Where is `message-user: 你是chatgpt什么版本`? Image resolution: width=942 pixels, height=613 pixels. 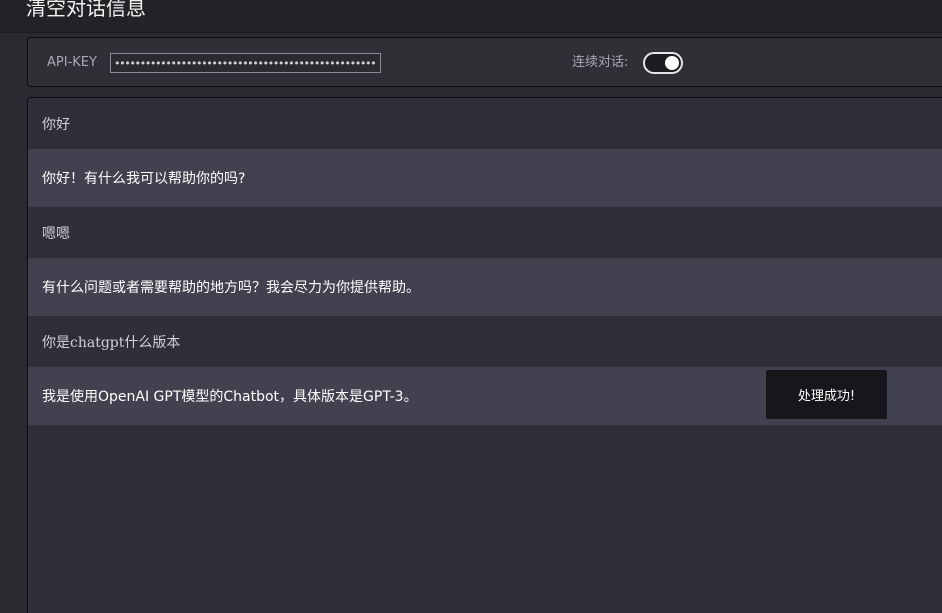
message-user: 你是chatgpt什么版本 is located at coordinates (485, 341).